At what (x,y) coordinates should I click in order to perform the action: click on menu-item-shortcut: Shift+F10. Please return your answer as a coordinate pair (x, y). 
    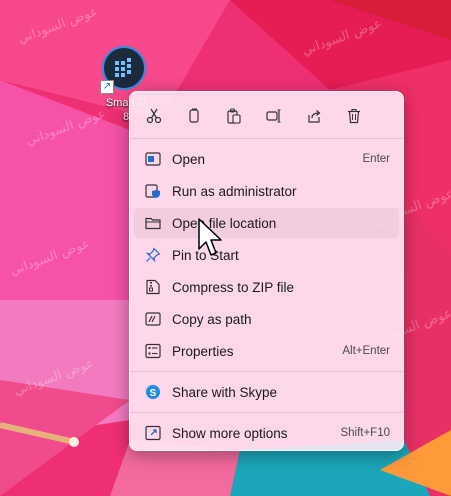
    Looking at the image, I should click on (365, 433).